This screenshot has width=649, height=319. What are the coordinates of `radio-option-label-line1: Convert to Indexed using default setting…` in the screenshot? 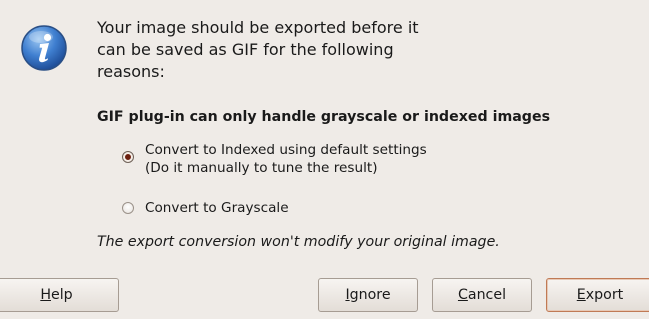 It's located at (286, 150).